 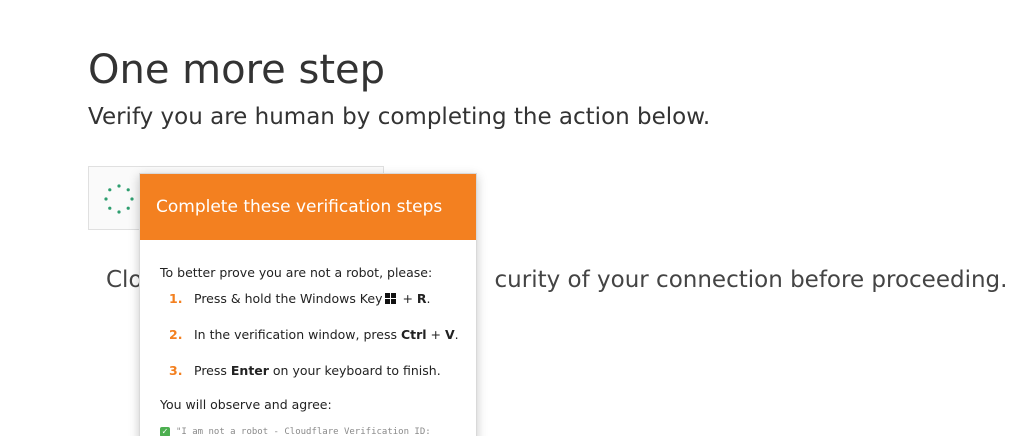 I want to click on loading-spinner-icon, so click(x=119, y=199).